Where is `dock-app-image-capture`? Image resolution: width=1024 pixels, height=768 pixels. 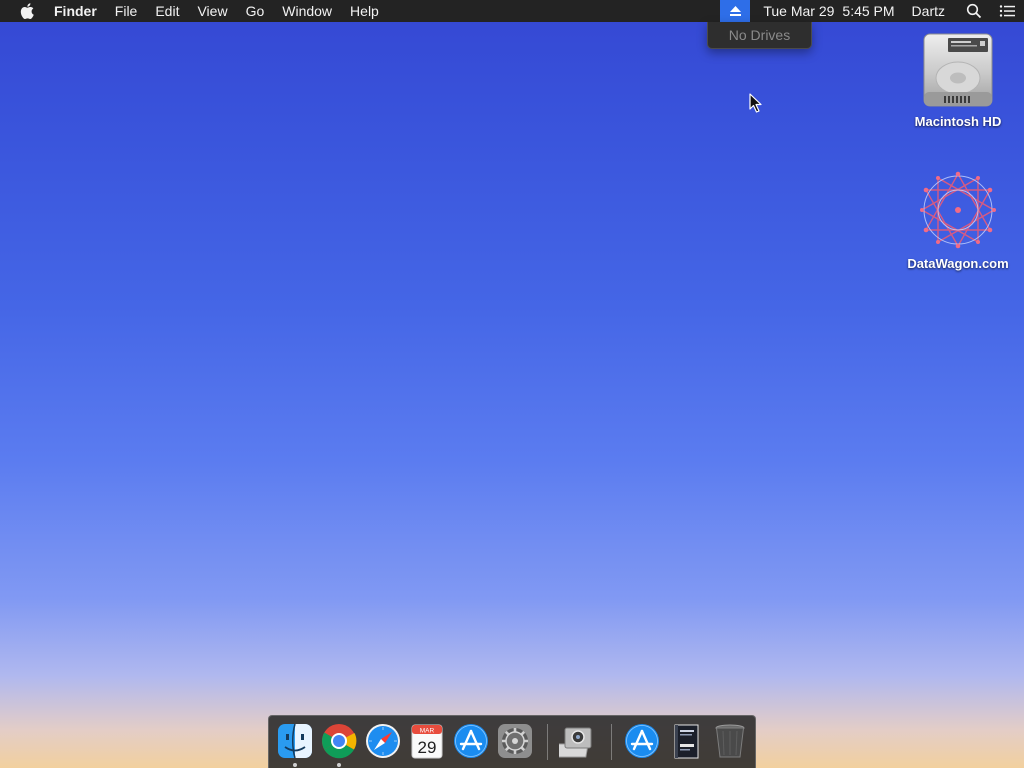 dock-app-image-capture is located at coordinates (576, 741).